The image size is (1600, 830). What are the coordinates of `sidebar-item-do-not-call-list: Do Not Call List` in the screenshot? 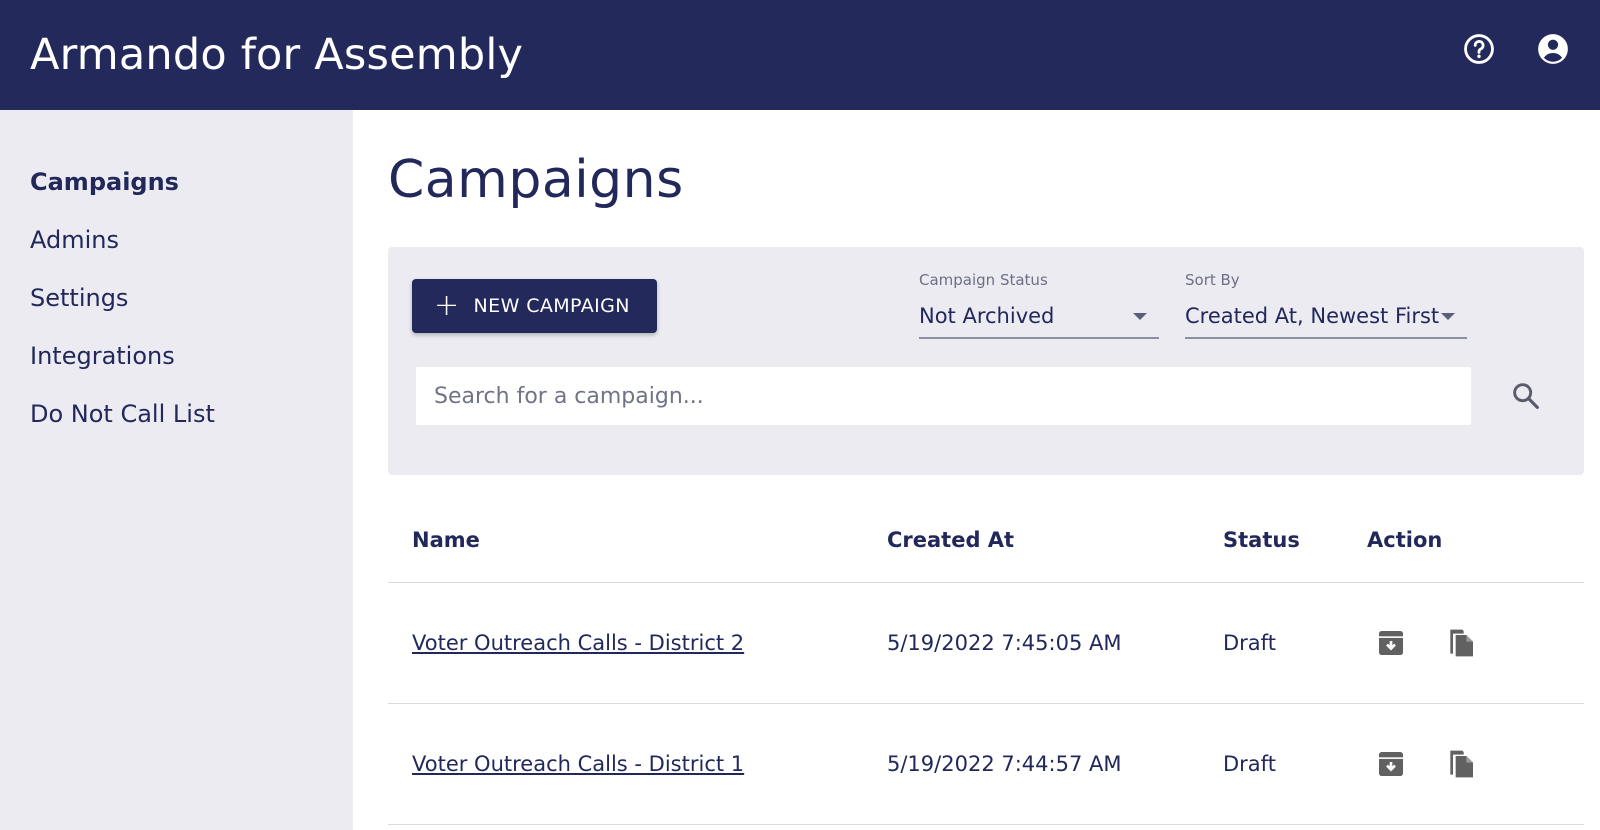 It's located at (176, 428).